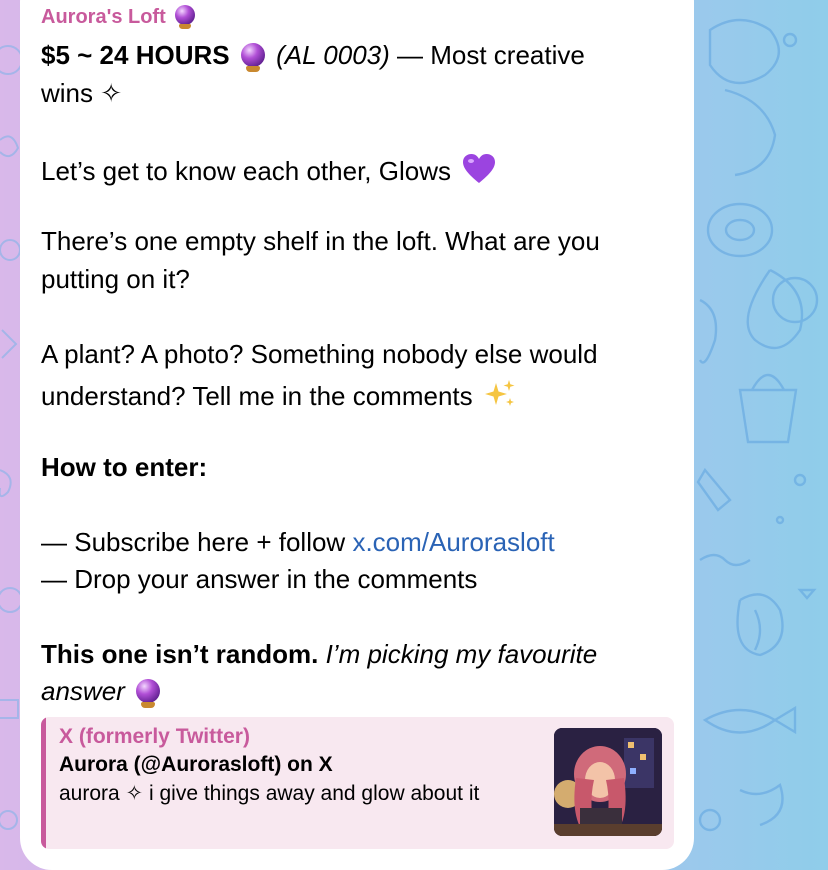  I want to click on title-code: (AL 0003), so click(333, 55).